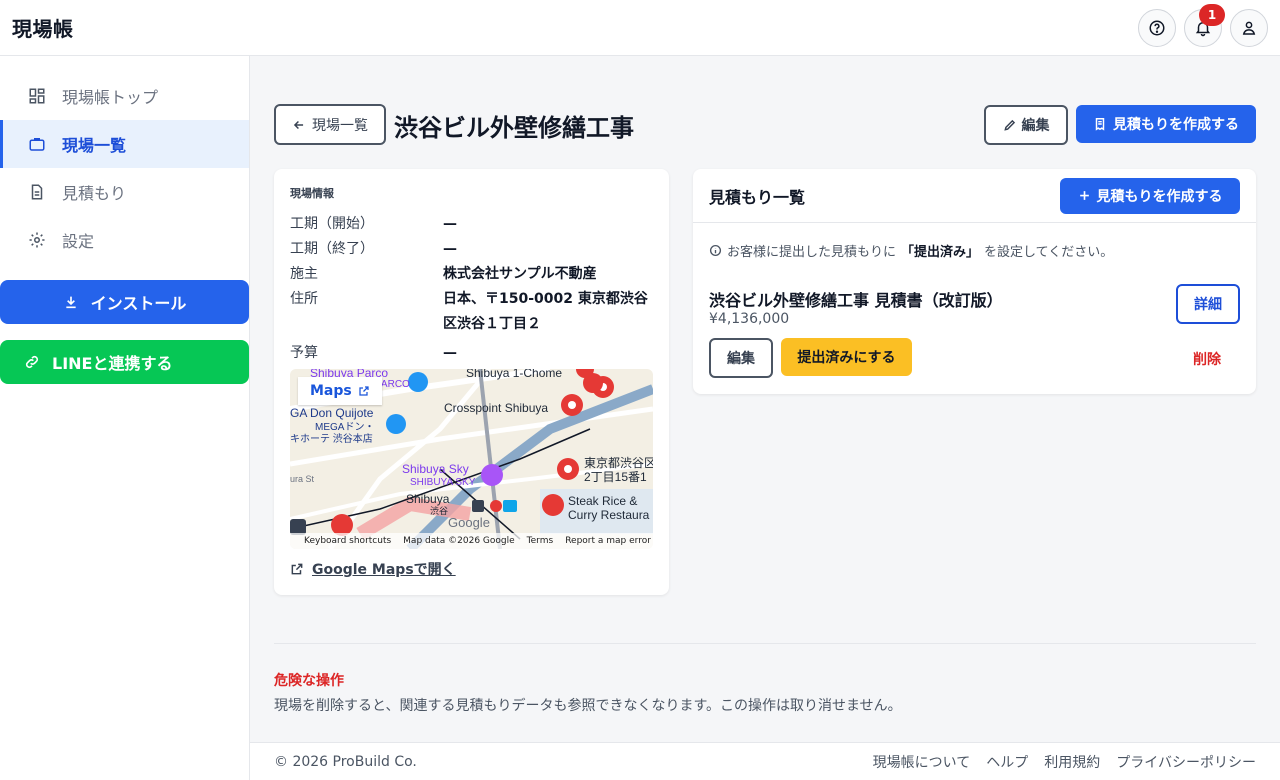  I want to click on map-label-sky: Shibuya Sky, so click(435, 469).